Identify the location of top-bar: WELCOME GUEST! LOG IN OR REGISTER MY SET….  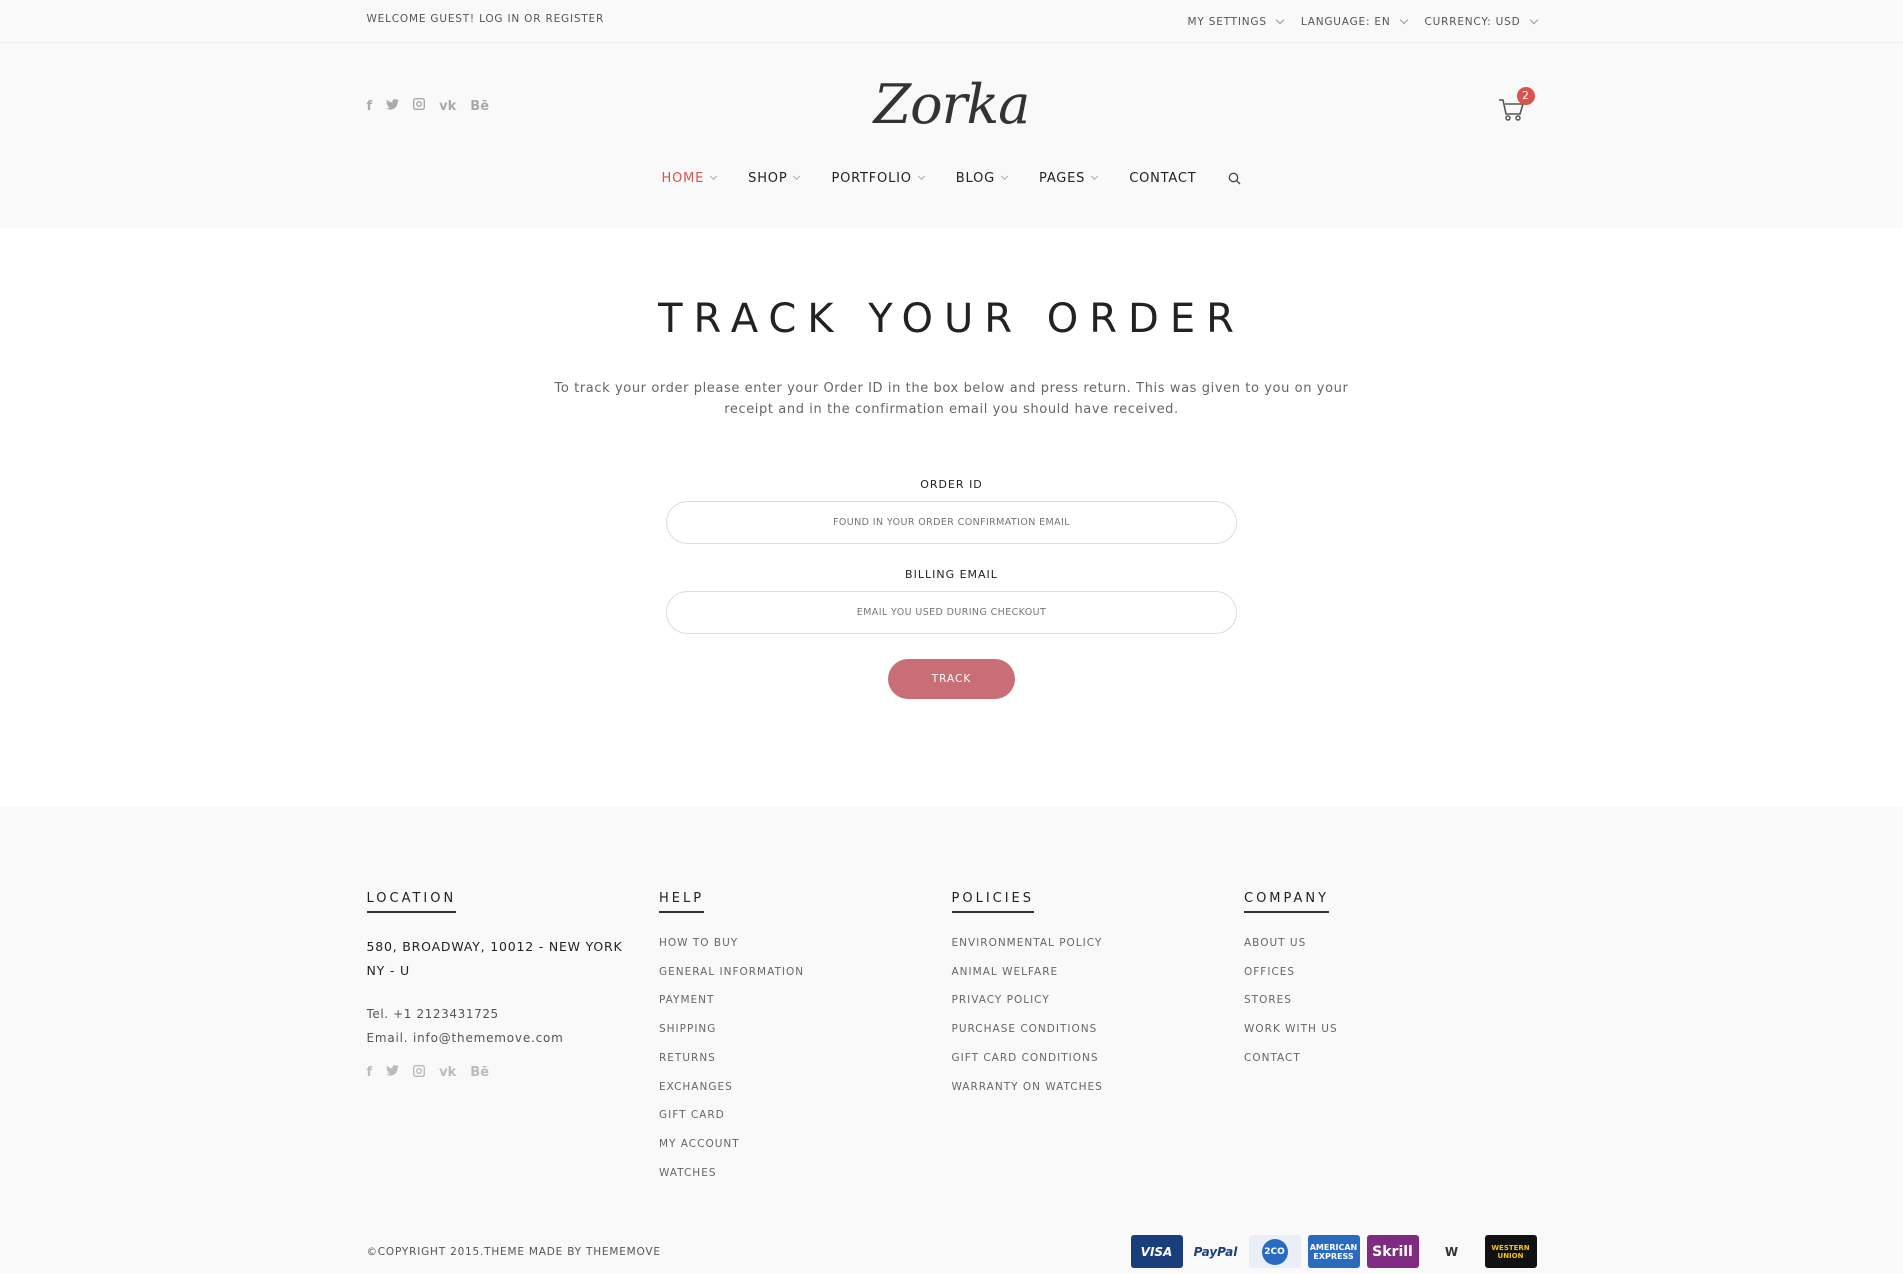
(951, 21).